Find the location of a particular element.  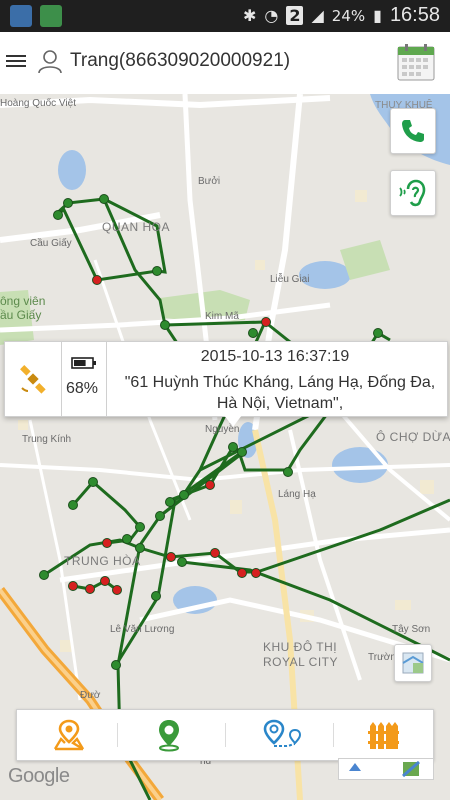

map-label: Ô CHỢ DỪA is located at coordinates (413, 437).